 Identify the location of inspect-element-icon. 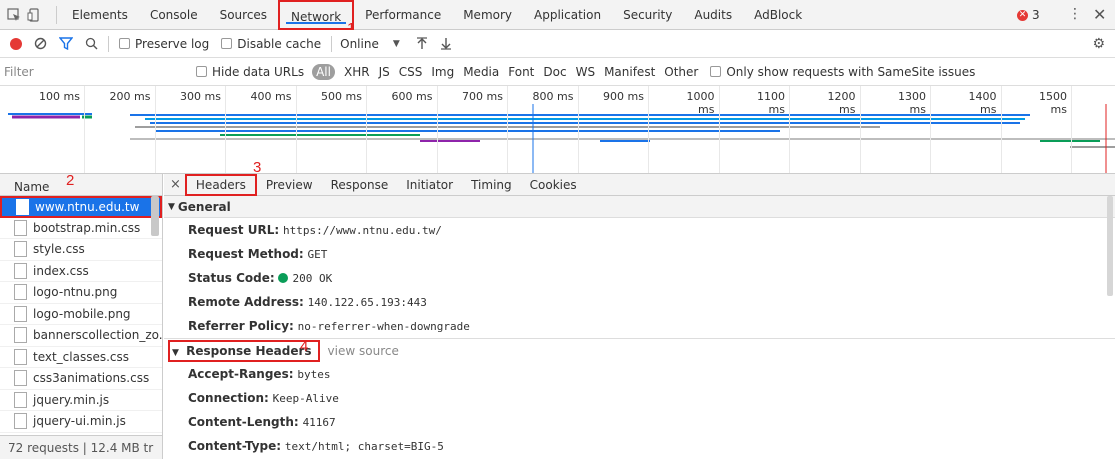
(14, 15).